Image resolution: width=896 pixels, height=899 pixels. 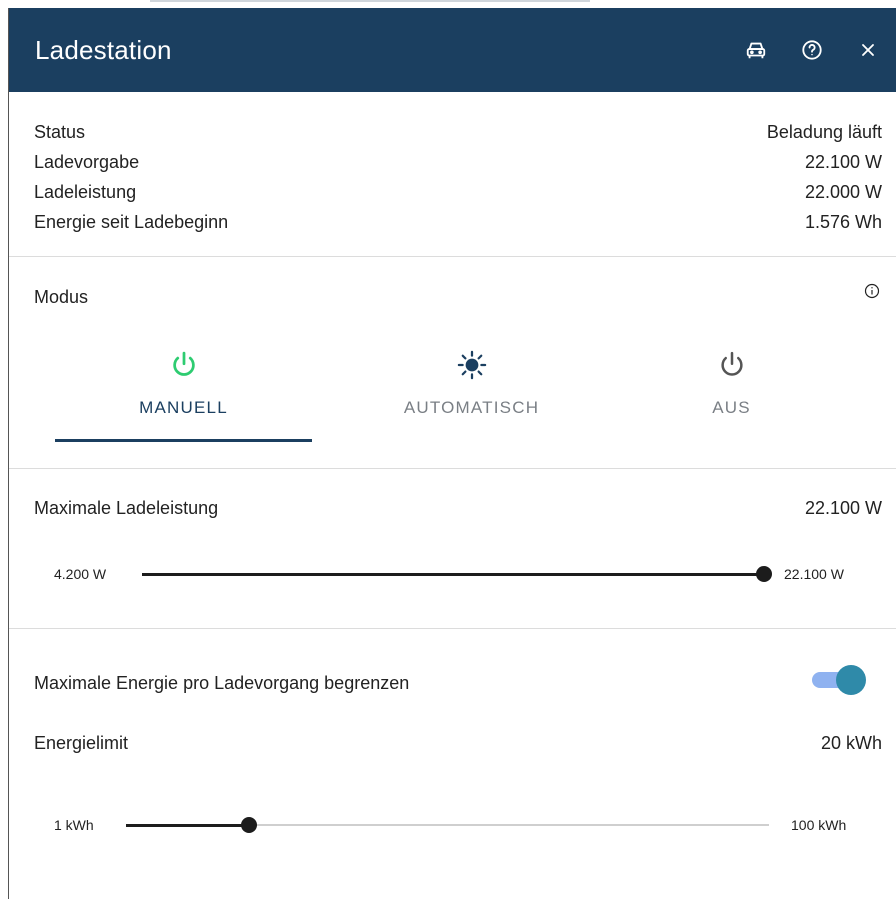 What do you see at coordinates (814, 574) in the screenshot?
I see `slider-max-label: 22.100 W` at bounding box center [814, 574].